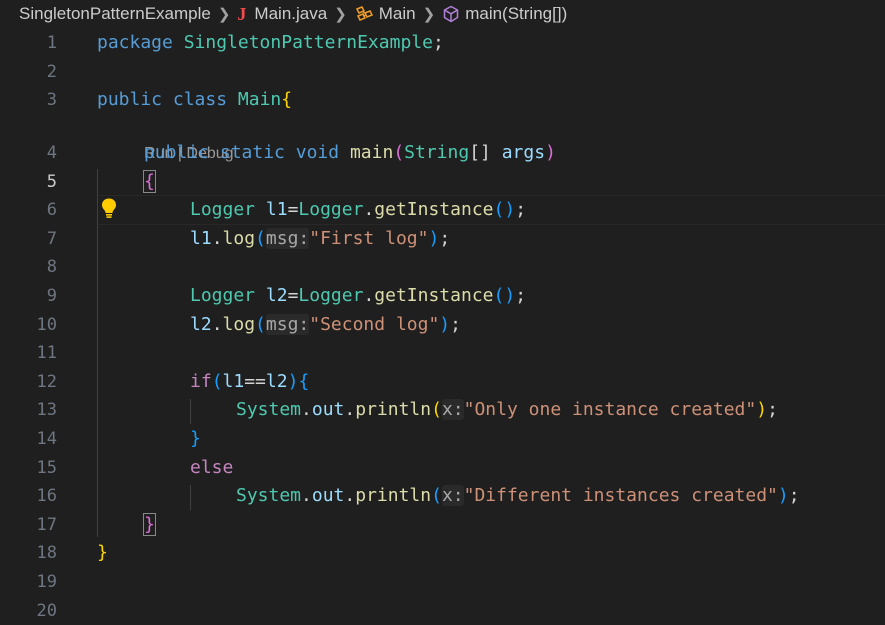  What do you see at coordinates (200, 100) in the screenshot?
I see `token: class` at bounding box center [200, 100].